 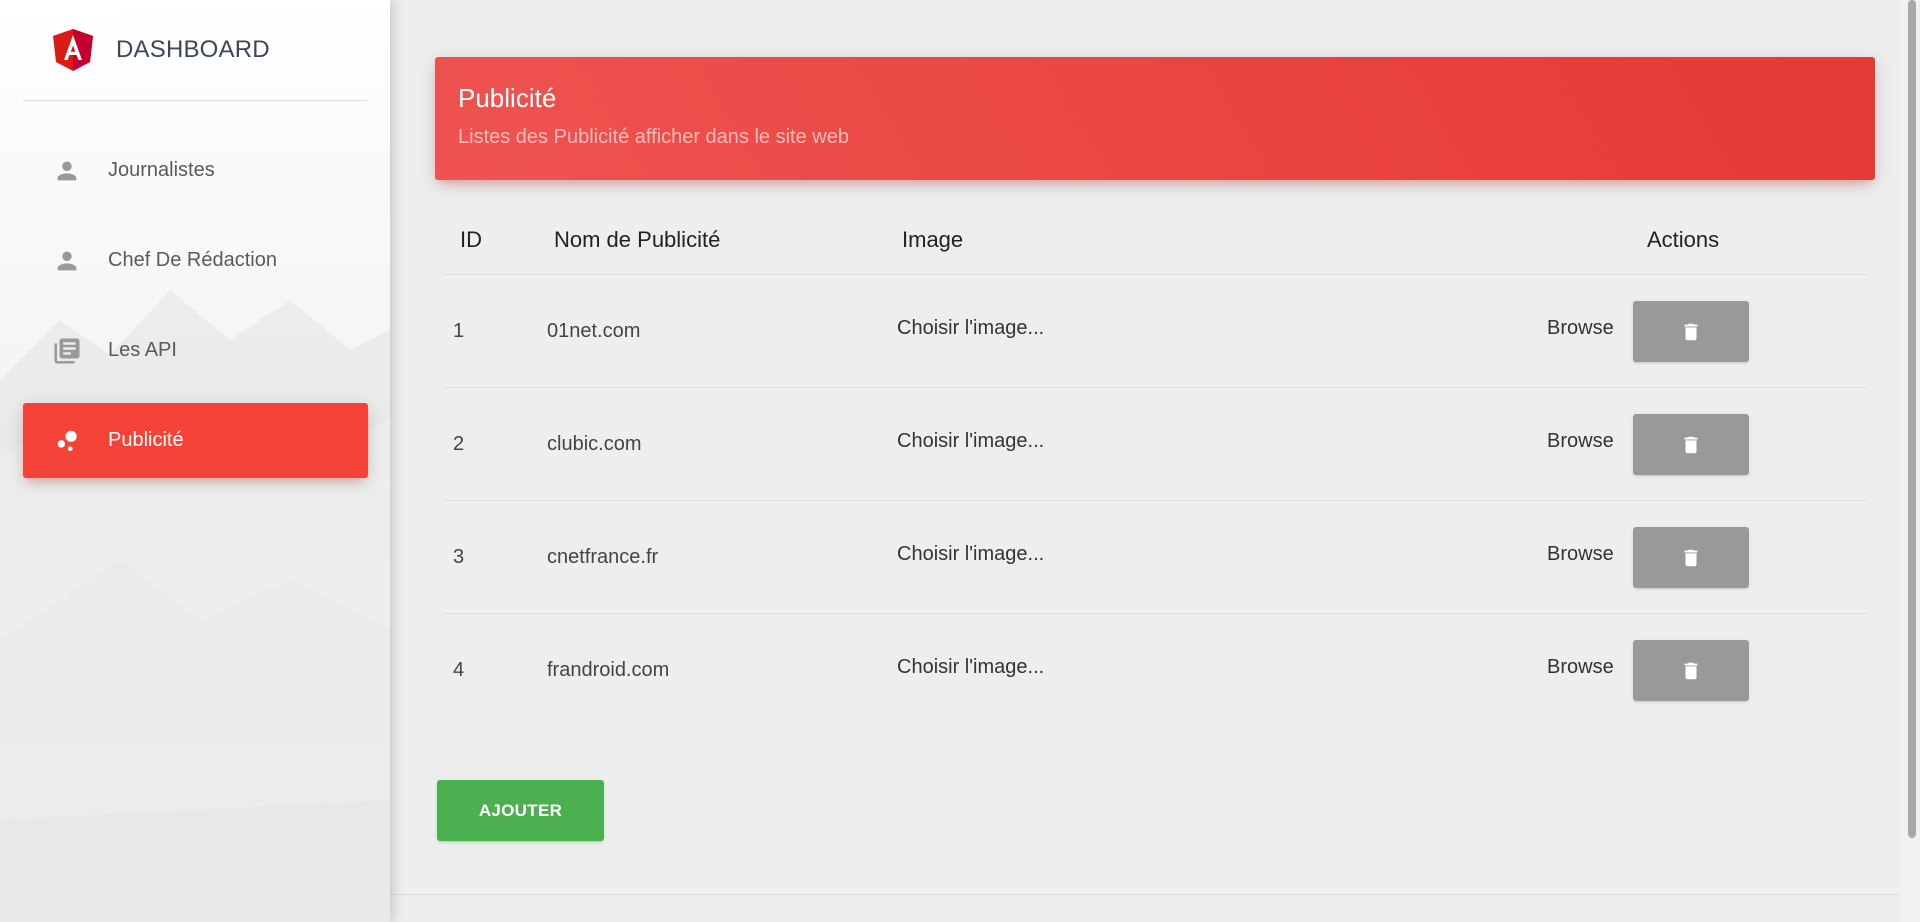 What do you see at coordinates (192, 260) in the screenshot?
I see `sidebar-item-label: Chef De Rédaction` at bounding box center [192, 260].